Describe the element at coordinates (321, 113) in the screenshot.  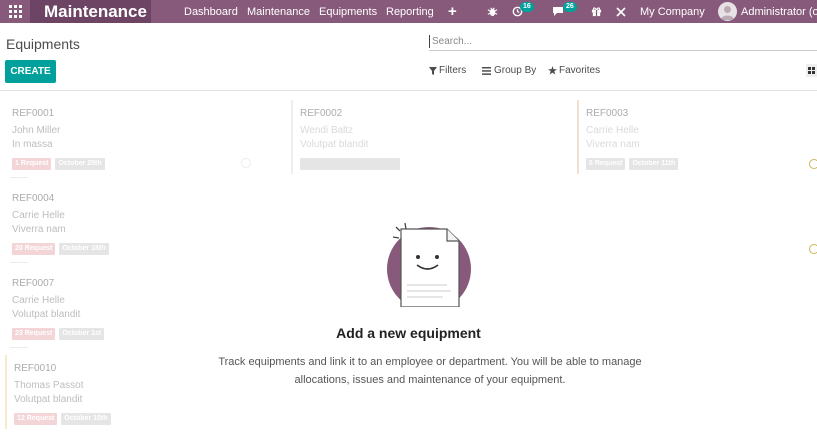
I see `card-reference: REF0002` at that location.